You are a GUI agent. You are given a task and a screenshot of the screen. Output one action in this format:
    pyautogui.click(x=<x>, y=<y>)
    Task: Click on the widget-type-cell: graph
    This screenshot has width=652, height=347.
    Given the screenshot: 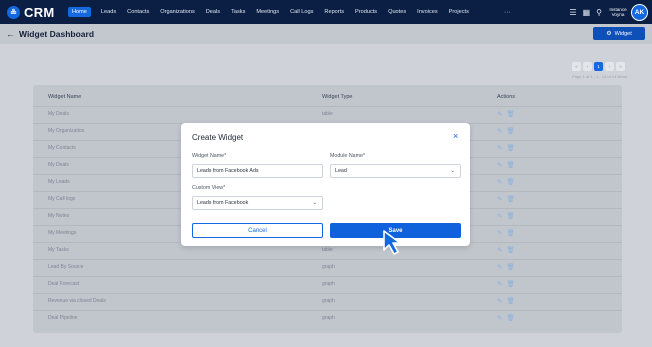 What is the action you would take?
    pyautogui.click(x=328, y=318)
    